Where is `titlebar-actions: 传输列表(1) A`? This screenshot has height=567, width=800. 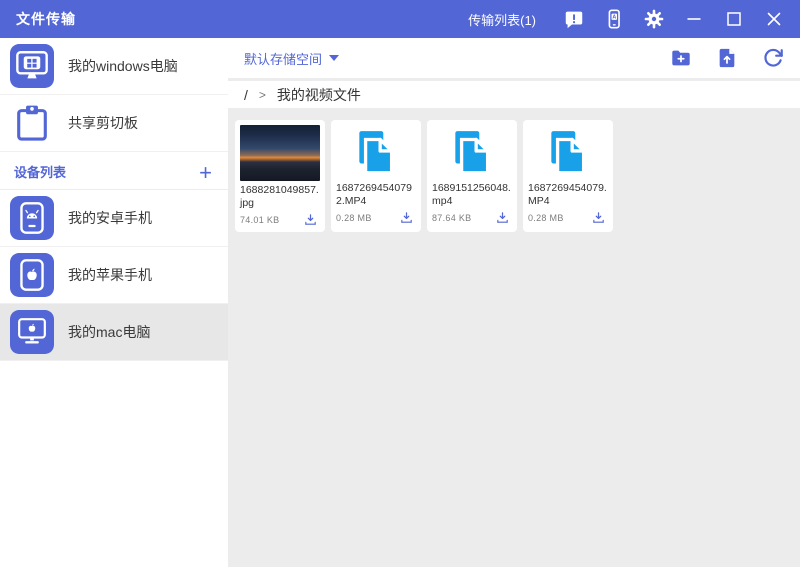
titlebar-actions: 传输列表(1) A is located at coordinates (631, 19).